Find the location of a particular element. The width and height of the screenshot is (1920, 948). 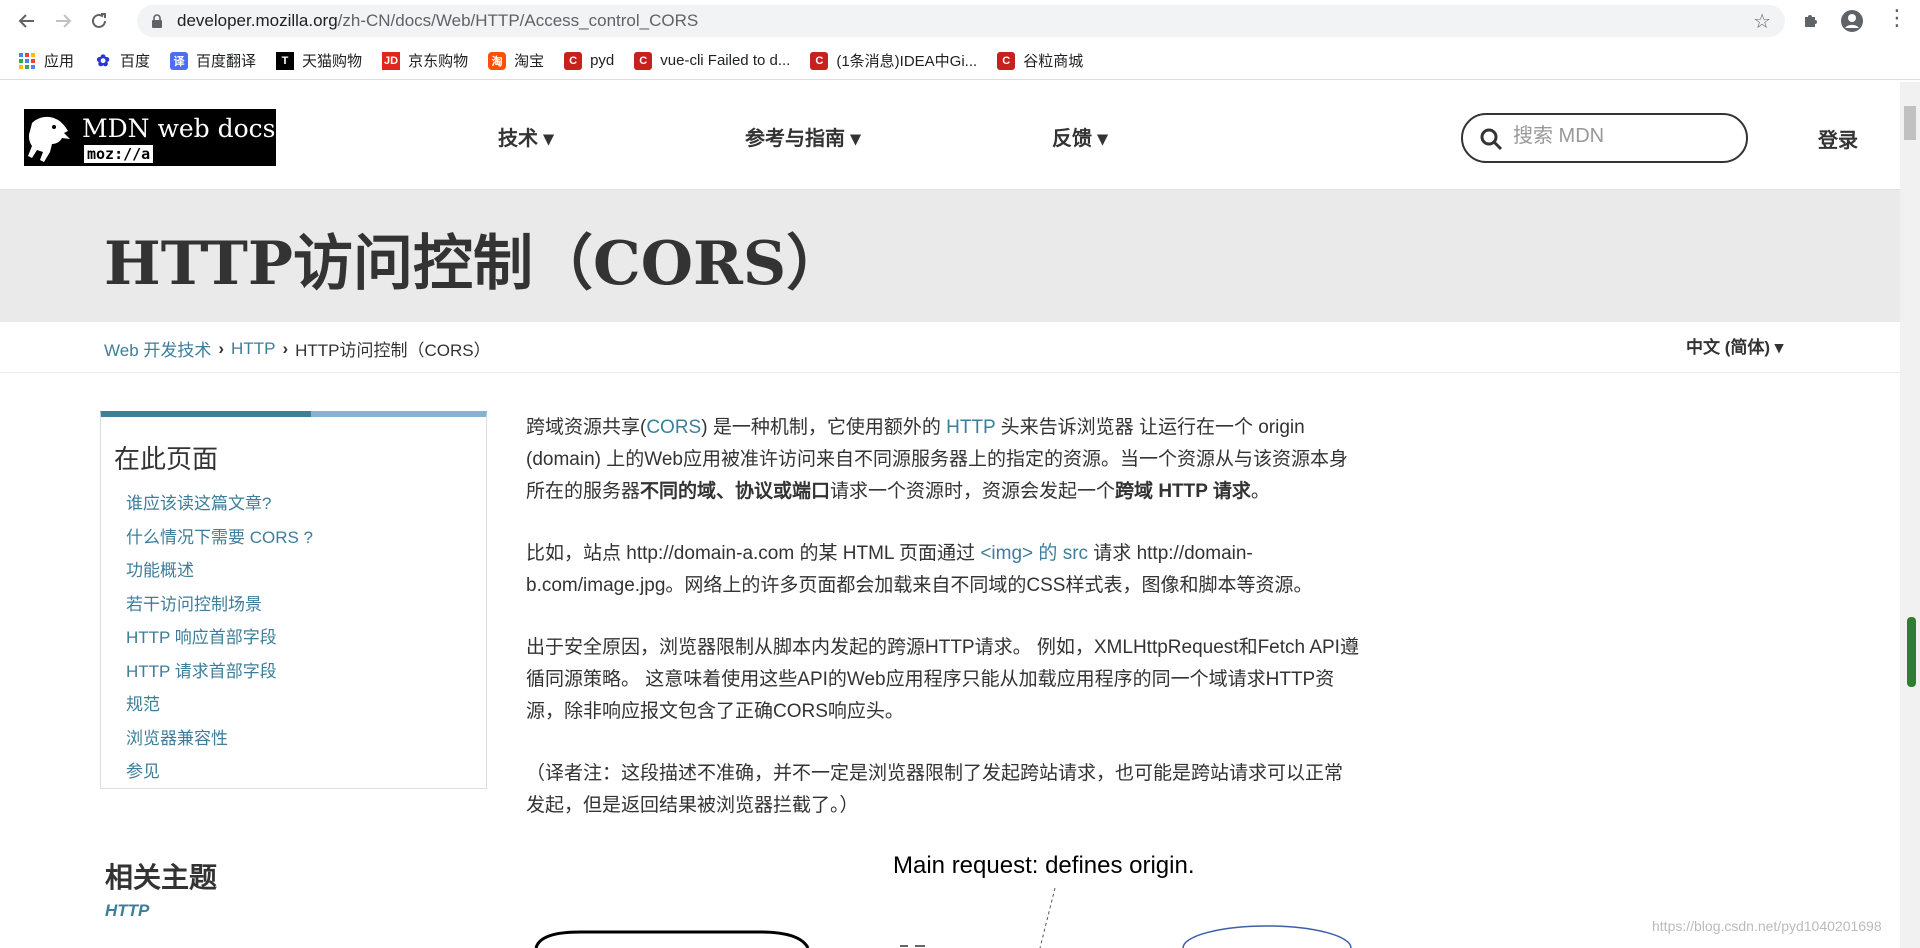

breadcrumb-web-tech: Web 开发技术 is located at coordinates (157, 348).